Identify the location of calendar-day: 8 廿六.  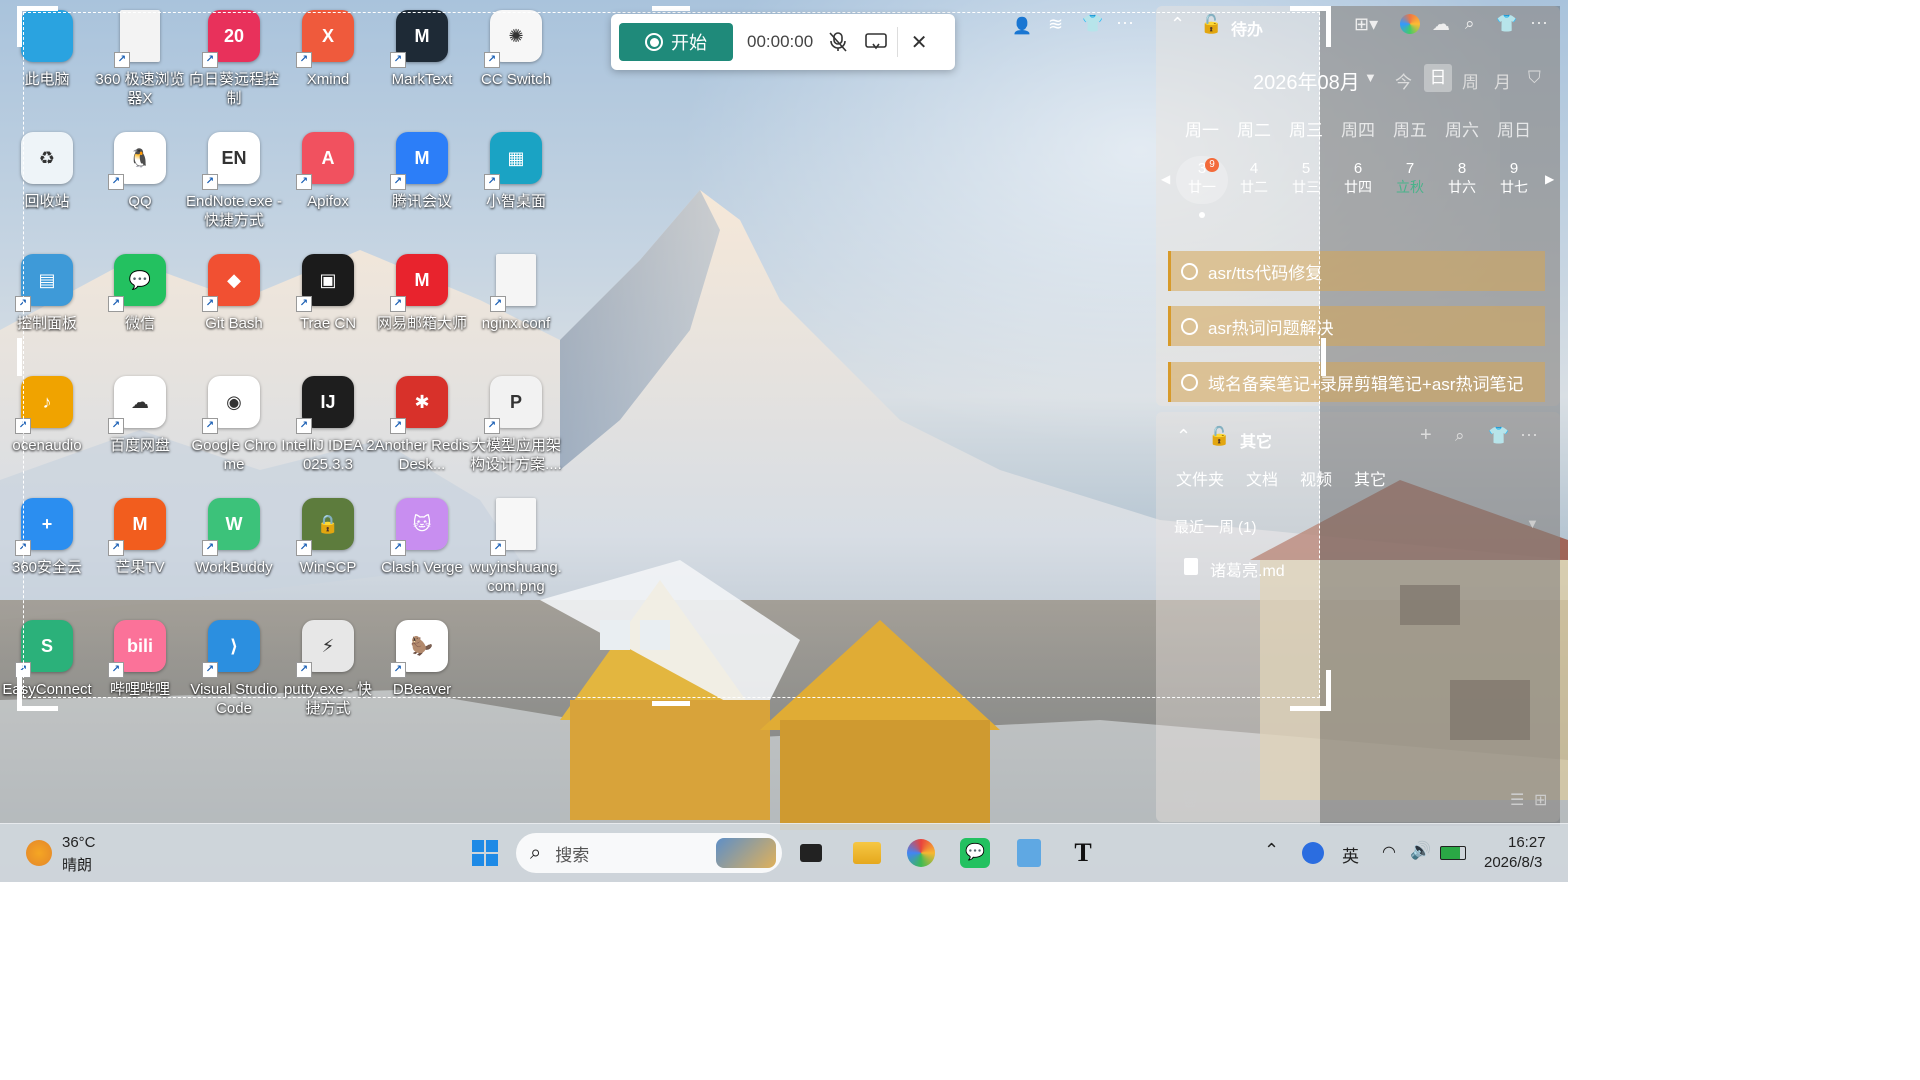
(1462, 180).